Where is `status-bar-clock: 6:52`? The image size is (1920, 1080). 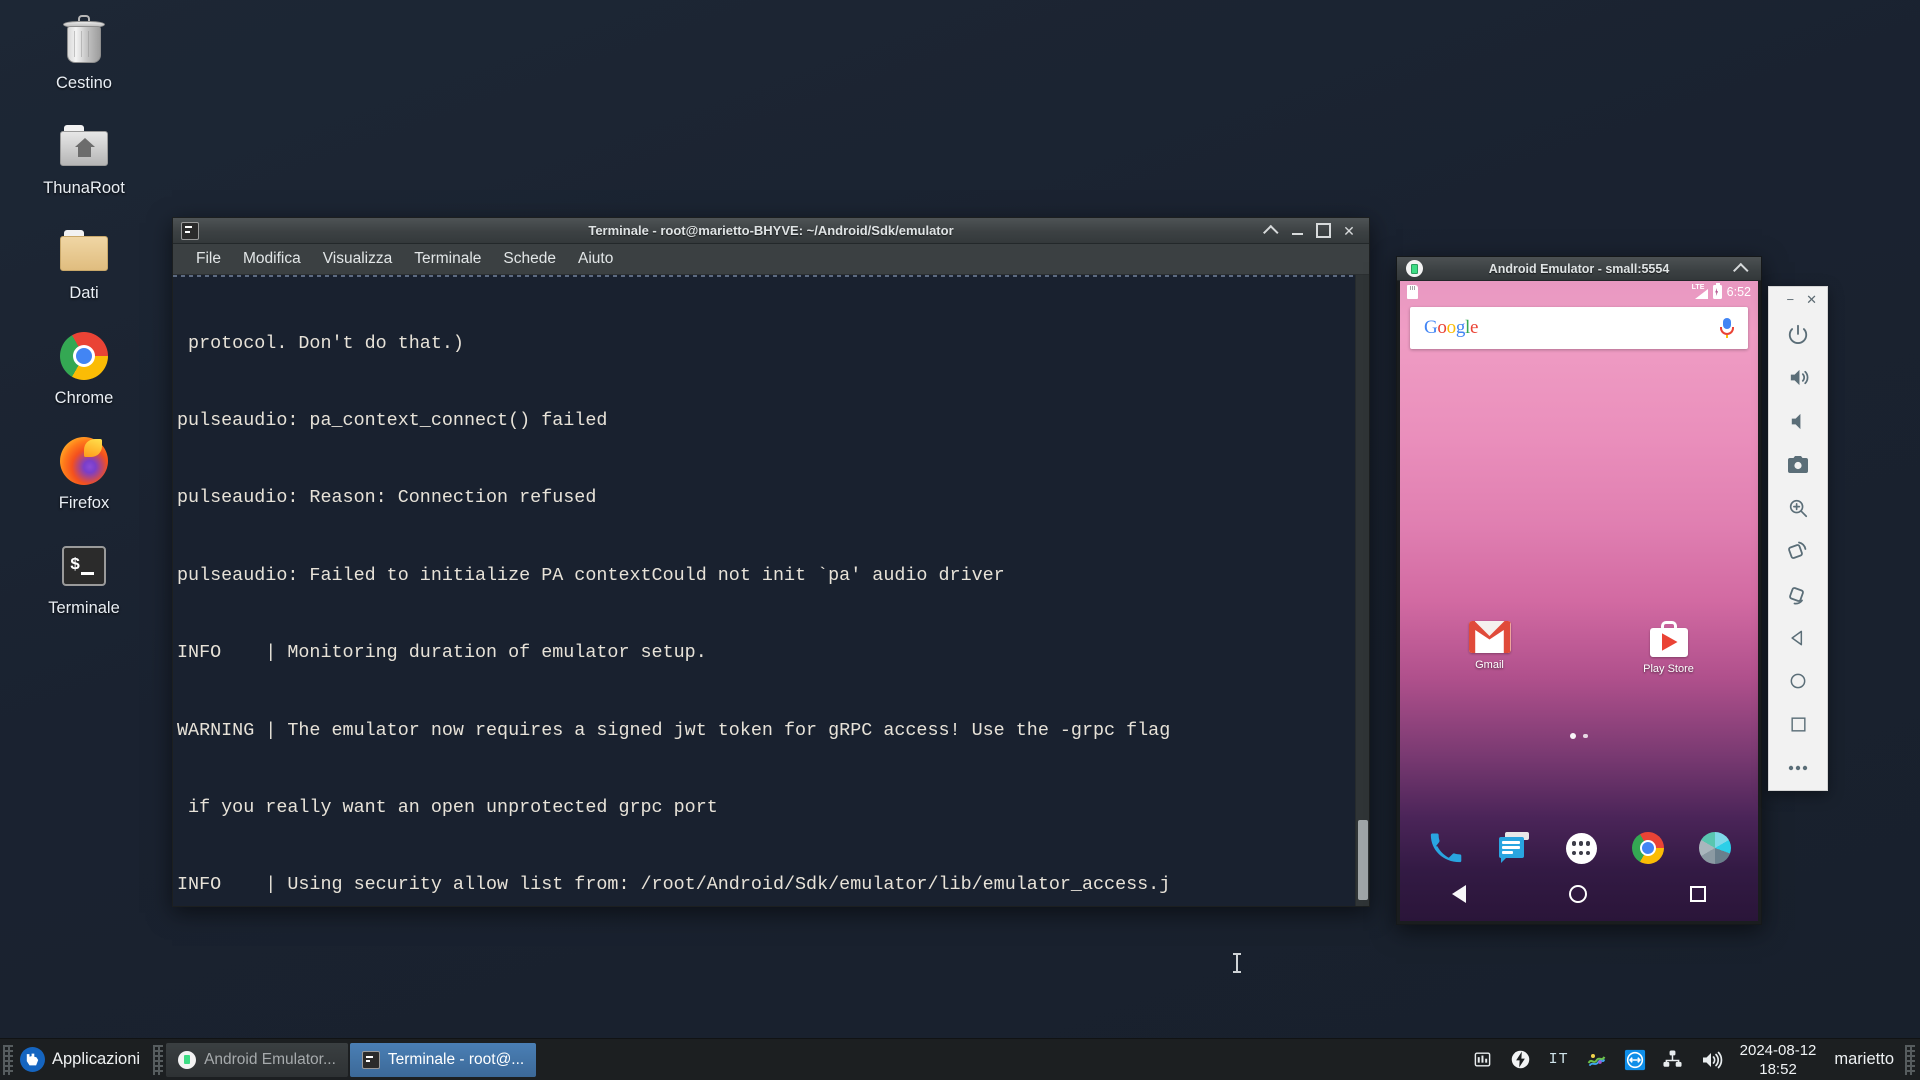
status-bar-clock: 6:52 is located at coordinates (1738, 292).